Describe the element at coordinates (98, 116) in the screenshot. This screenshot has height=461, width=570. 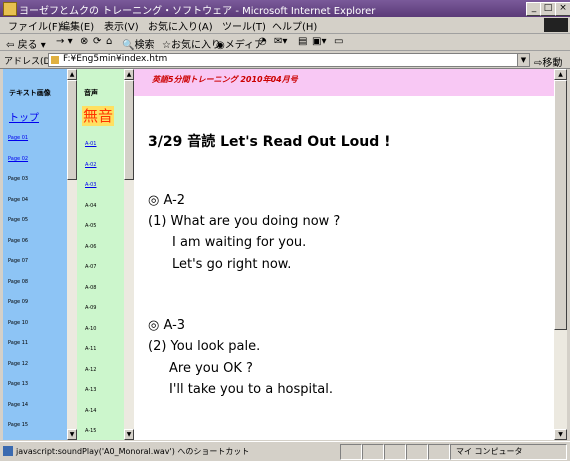
I see `mute-button: 無音` at that location.